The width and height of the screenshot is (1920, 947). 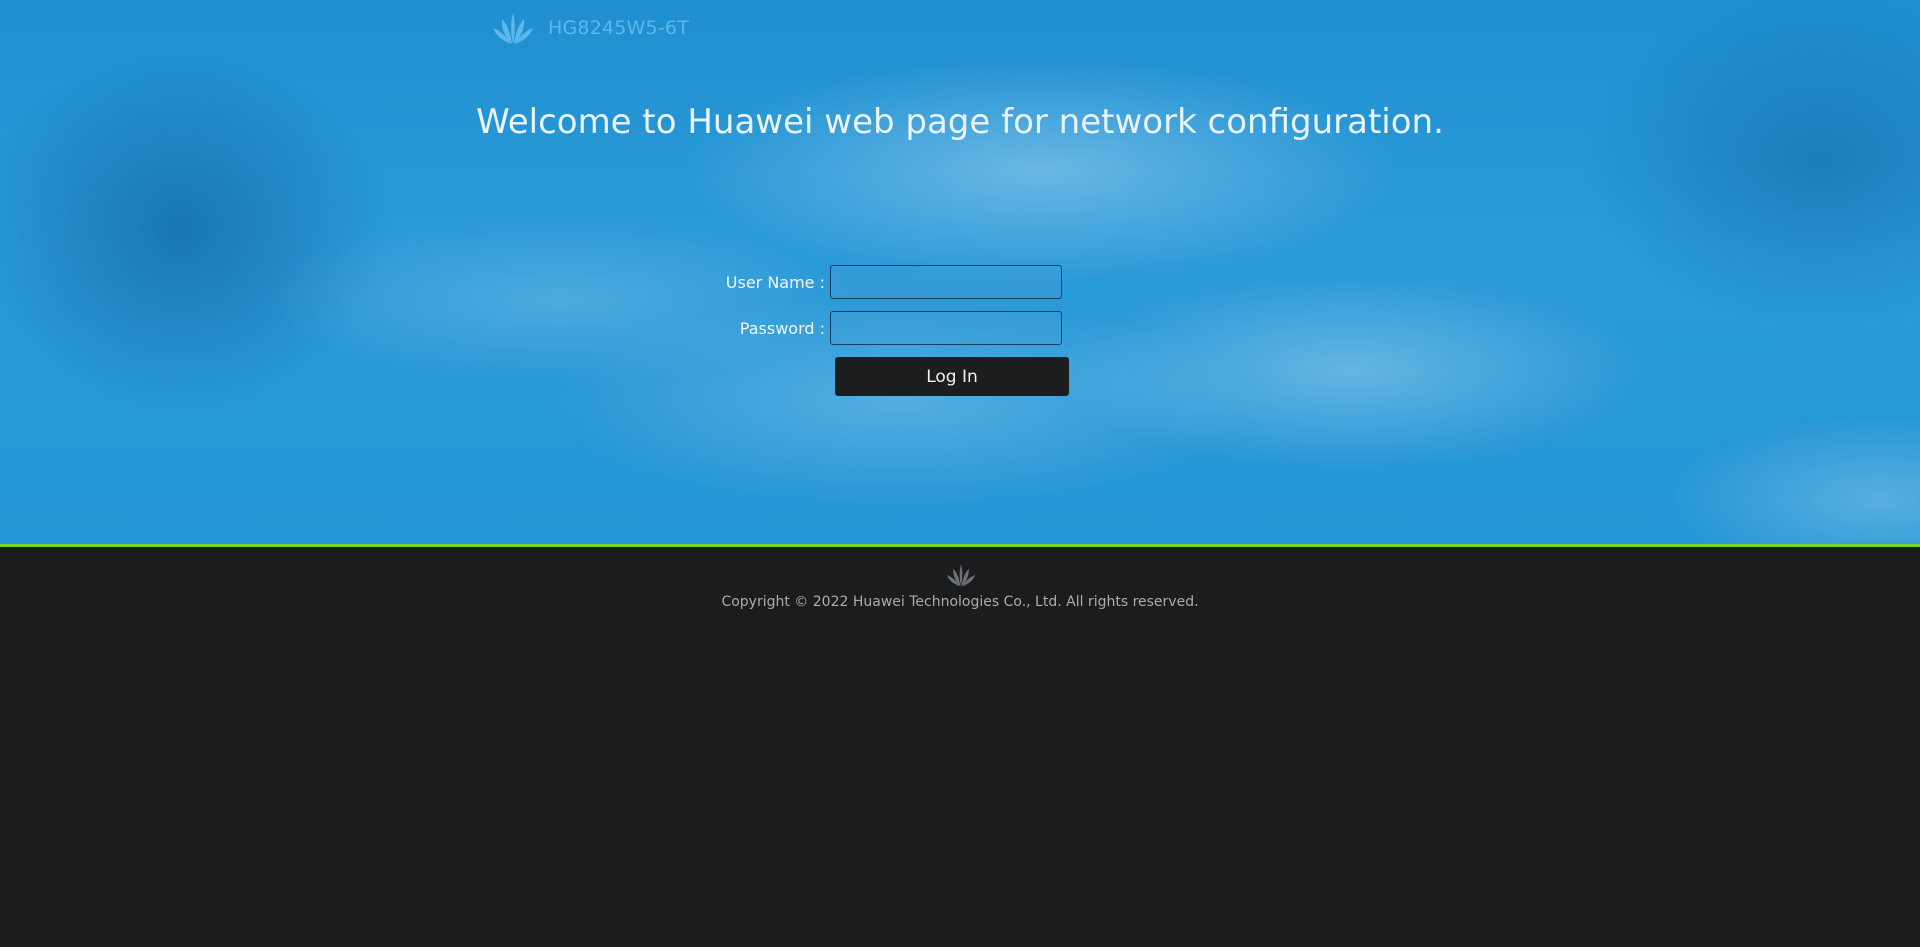 What do you see at coordinates (946, 282) in the screenshot?
I see `username-input` at bounding box center [946, 282].